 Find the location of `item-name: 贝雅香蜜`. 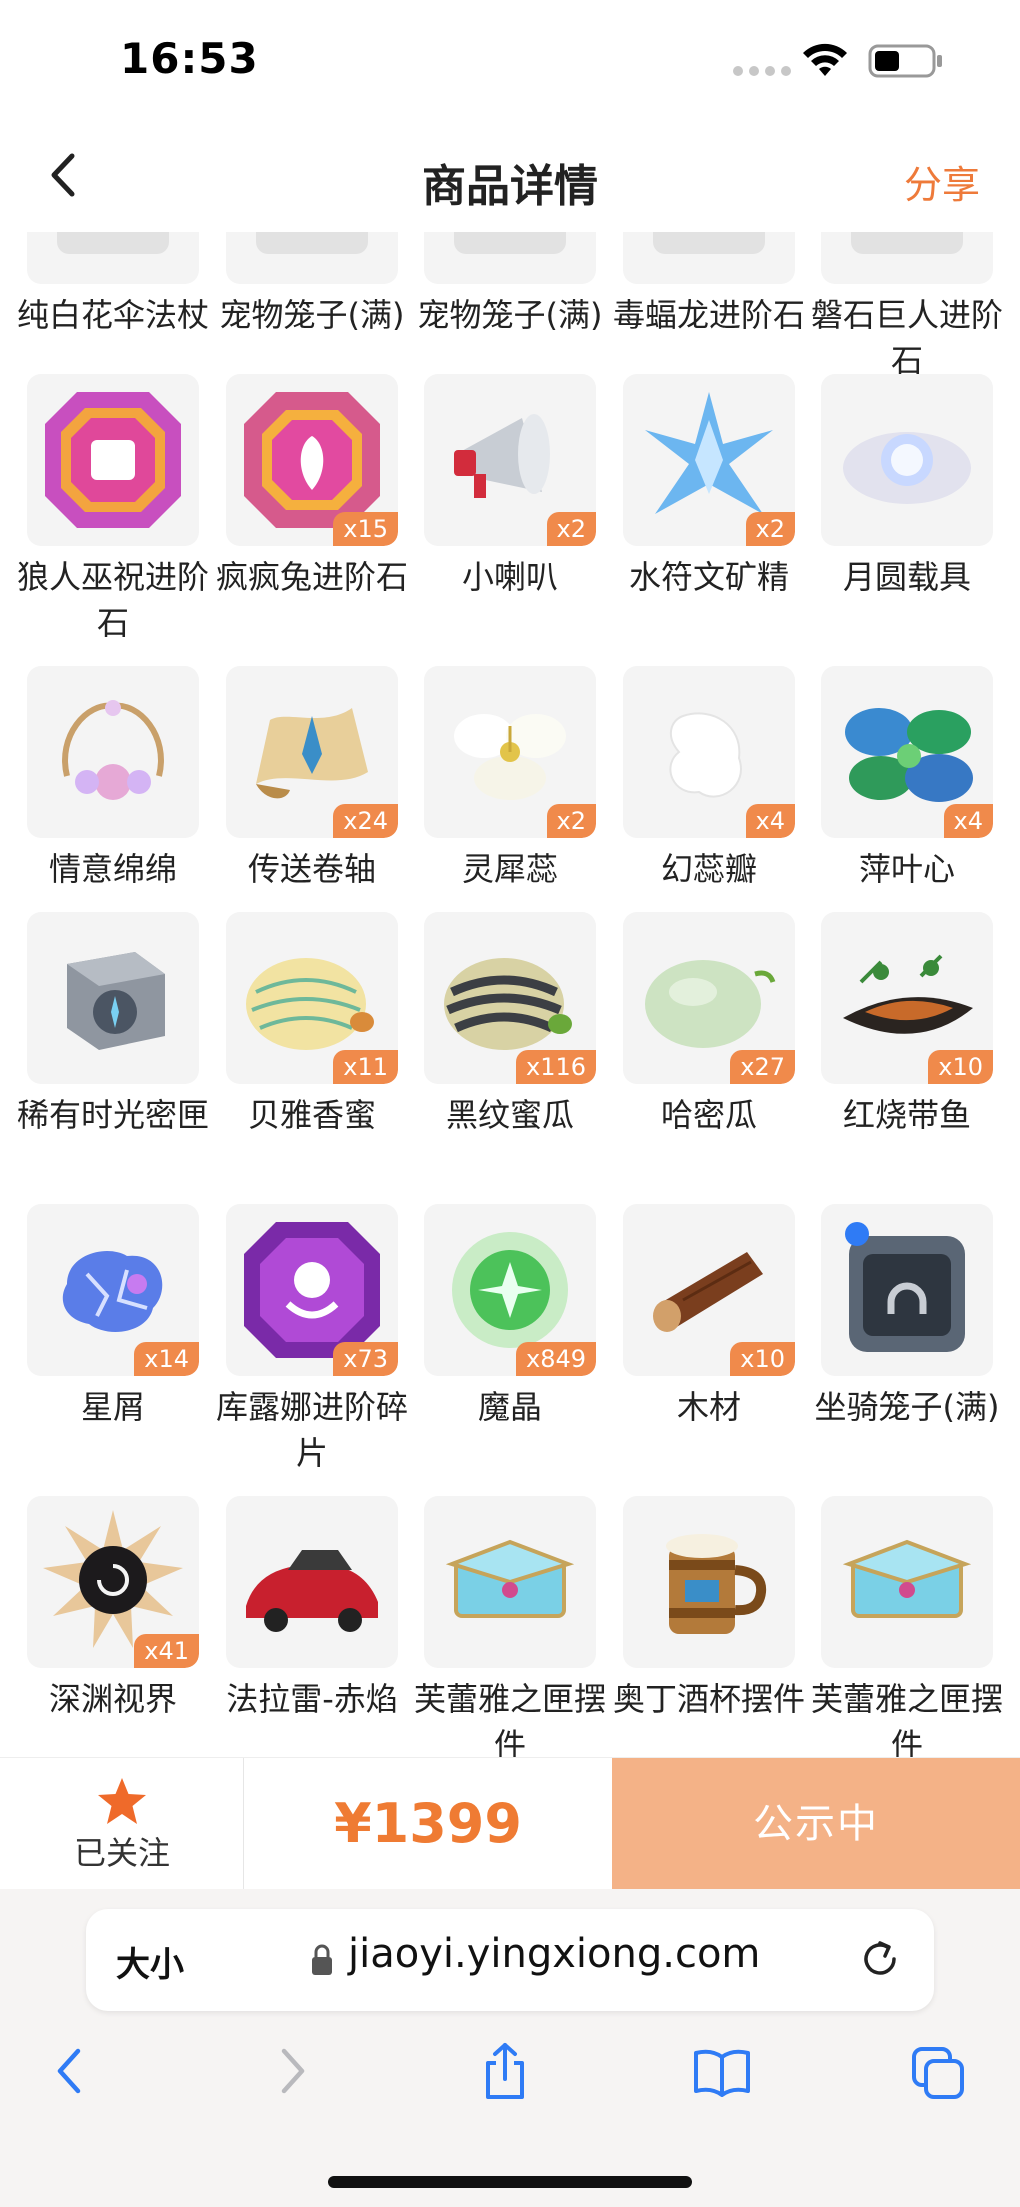

item-name: 贝雅香蜜 is located at coordinates (311, 1115).